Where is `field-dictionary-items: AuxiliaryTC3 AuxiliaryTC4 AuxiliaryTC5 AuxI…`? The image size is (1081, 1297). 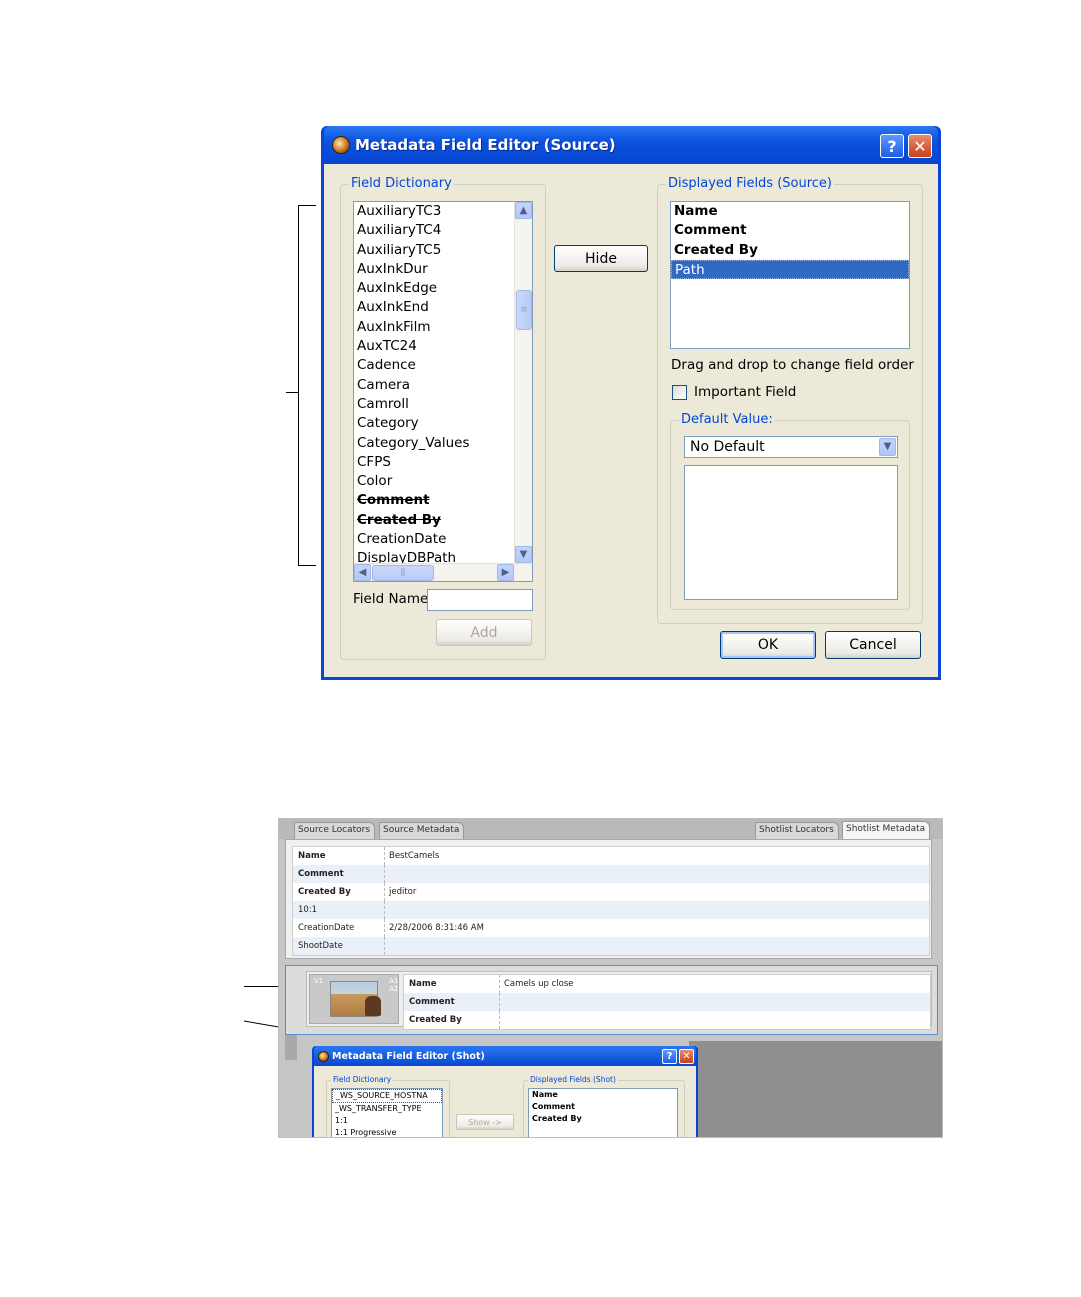
field-dictionary-items: AuxiliaryTC3 AuxiliaryTC4 AuxiliaryTC5 AuxI… is located at coordinates (443, 385).